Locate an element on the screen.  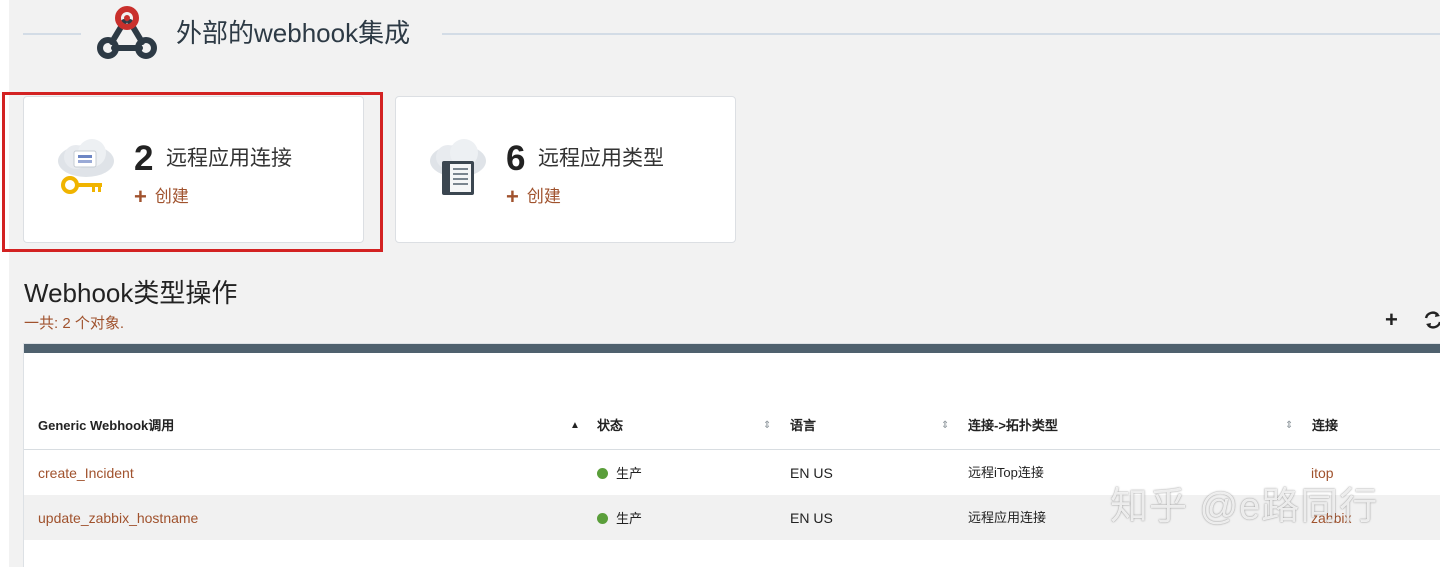
card-remote-app-types: 6 远程应用类型 + 创建 is located at coordinates (565, 169).